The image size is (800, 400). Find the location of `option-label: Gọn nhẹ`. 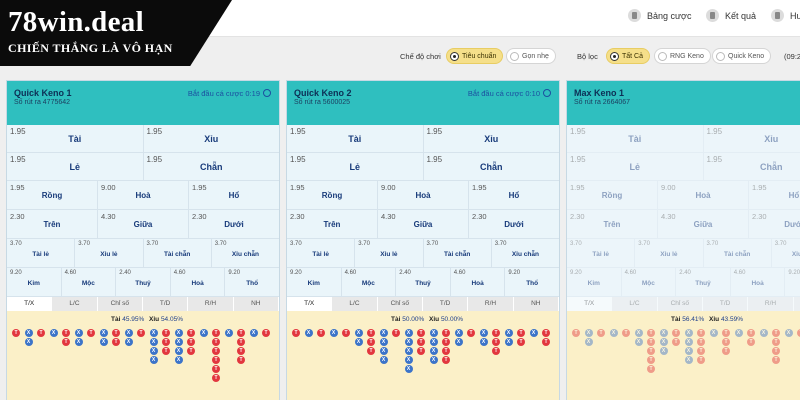

option-label: Gọn nhẹ is located at coordinates (535, 56).